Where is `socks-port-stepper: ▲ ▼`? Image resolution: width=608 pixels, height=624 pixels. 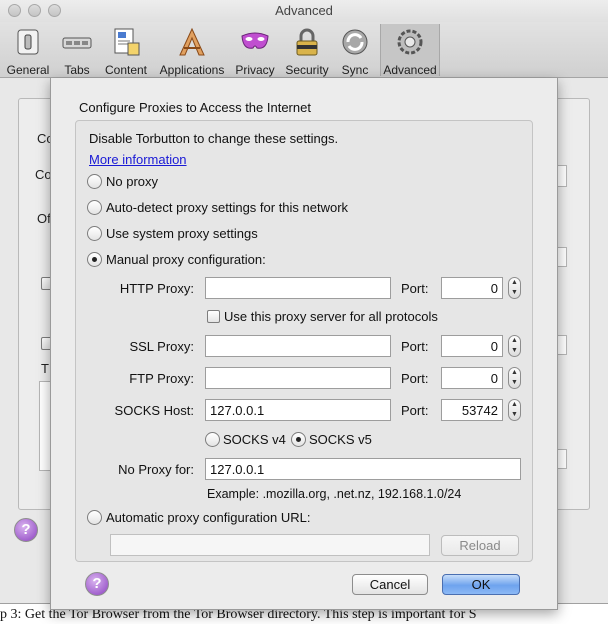
socks-port-stepper: ▲ ▼ is located at coordinates (514, 410).